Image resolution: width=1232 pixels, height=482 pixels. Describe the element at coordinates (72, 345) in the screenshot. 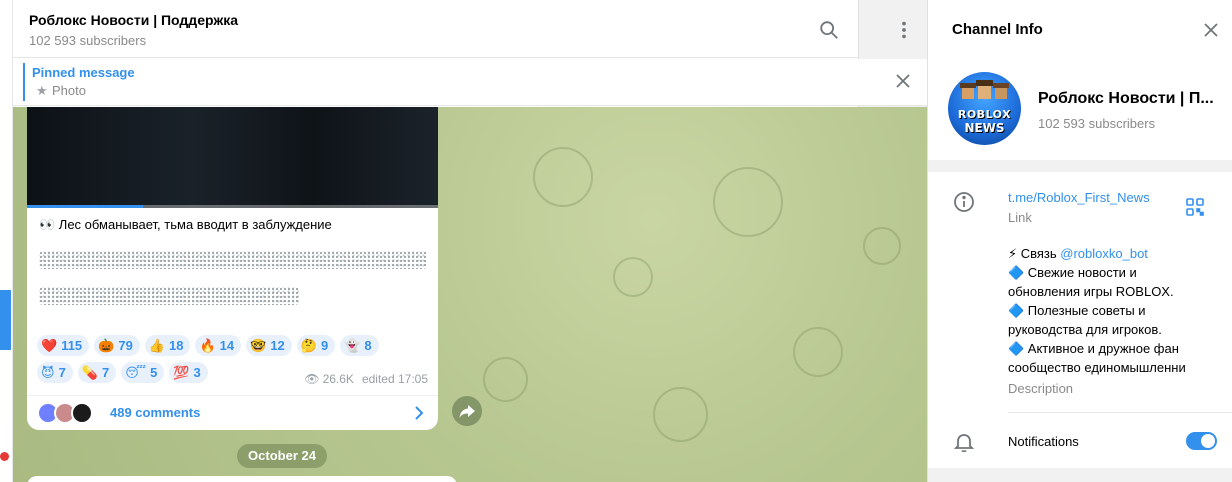

I see `reaction-count: 115` at that location.